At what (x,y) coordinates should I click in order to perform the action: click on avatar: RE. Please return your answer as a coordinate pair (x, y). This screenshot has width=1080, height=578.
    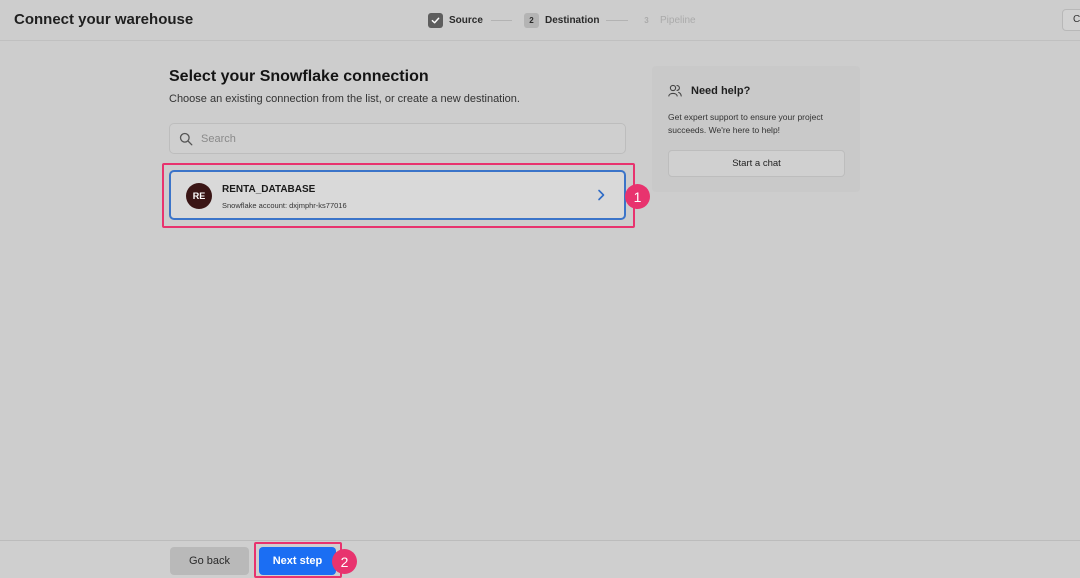
    Looking at the image, I should click on (199, 196).